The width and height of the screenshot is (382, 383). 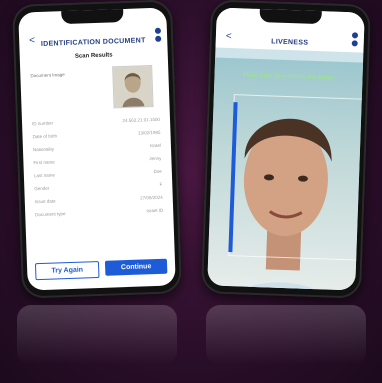 What do you see at coordinates (136, 267) in the screenshot?
I see `continue-button: Continue` at bounding box center [136, 267].